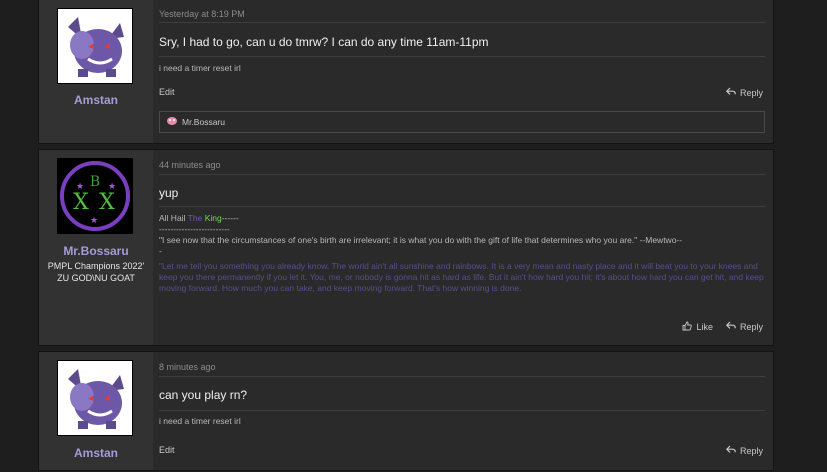  I want to click on timestamp: Yesterday at 8:19 PM, so click(202, 14).